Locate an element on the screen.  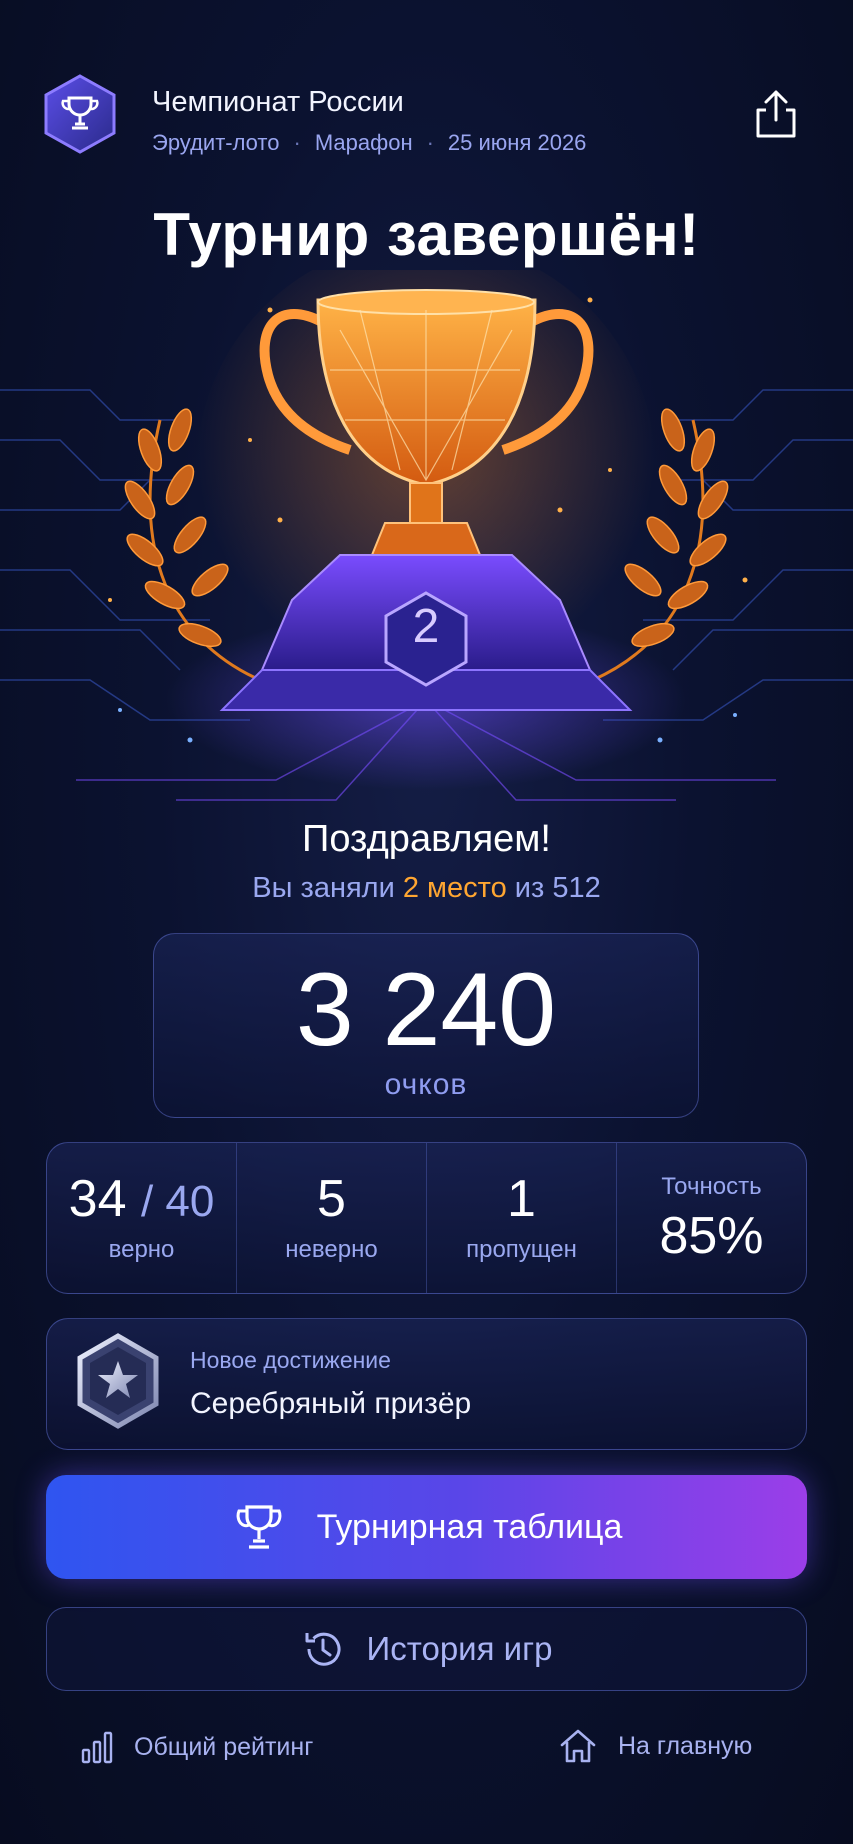
accuracy-label: Точность is located at coordinates (711, 1186).